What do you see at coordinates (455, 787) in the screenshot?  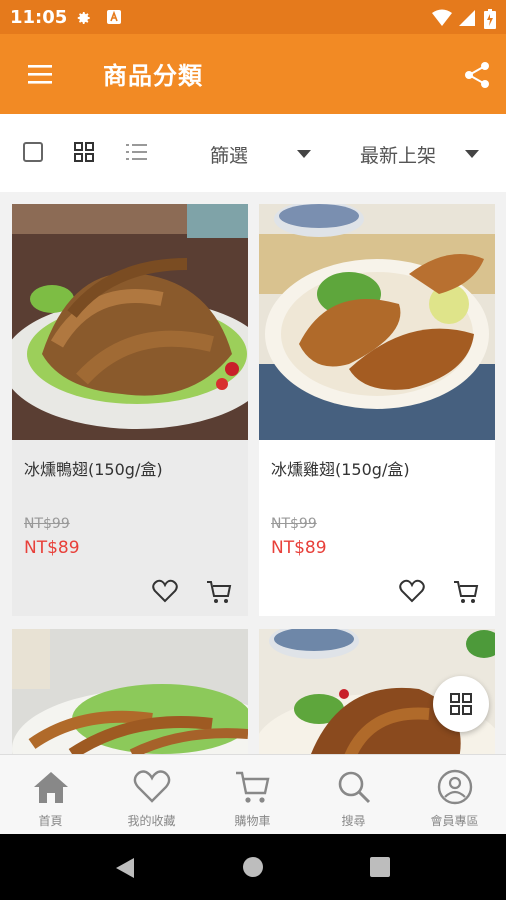 I see `user-icon` at bounding box center [455, 787].